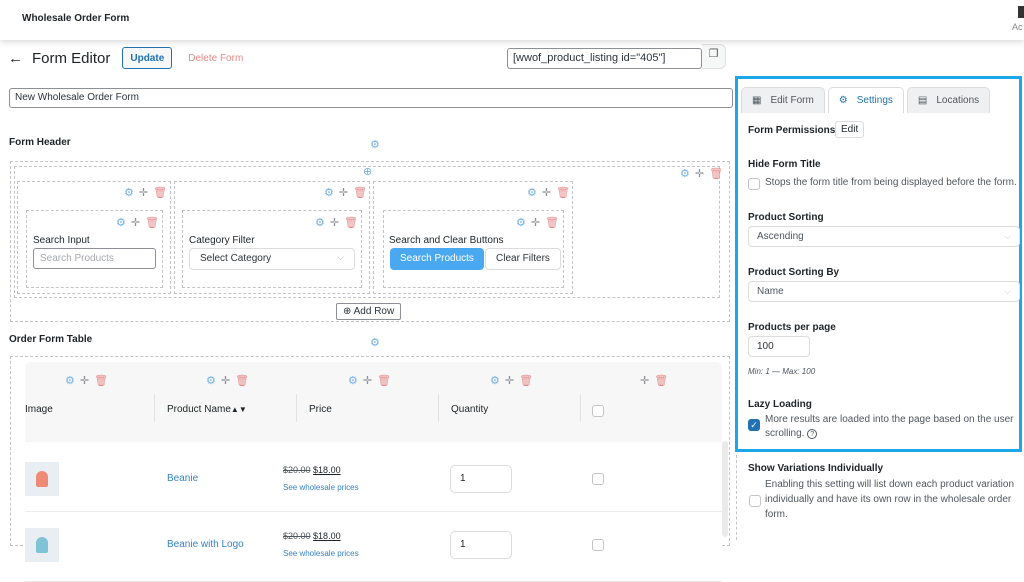 Image resolution: width=1024 pixels, height=582 pixels. What do you see at coordinates (76, 18) in the screenshot?
I see `app-title: Wholesale Order Form` at bounding box center [76, 18].